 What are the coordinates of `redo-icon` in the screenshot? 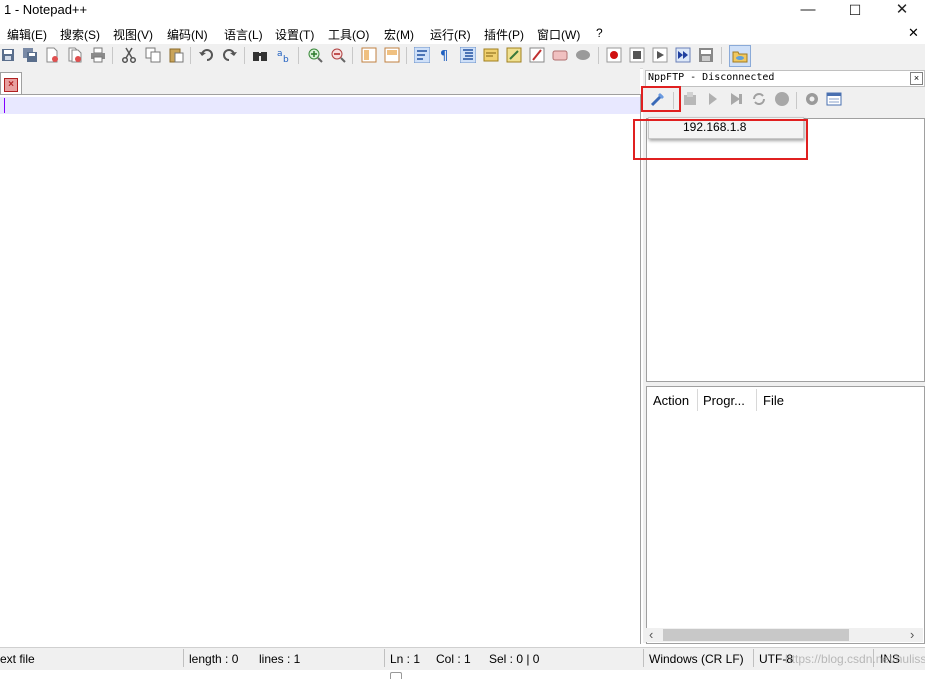 It's located at (230, 55).